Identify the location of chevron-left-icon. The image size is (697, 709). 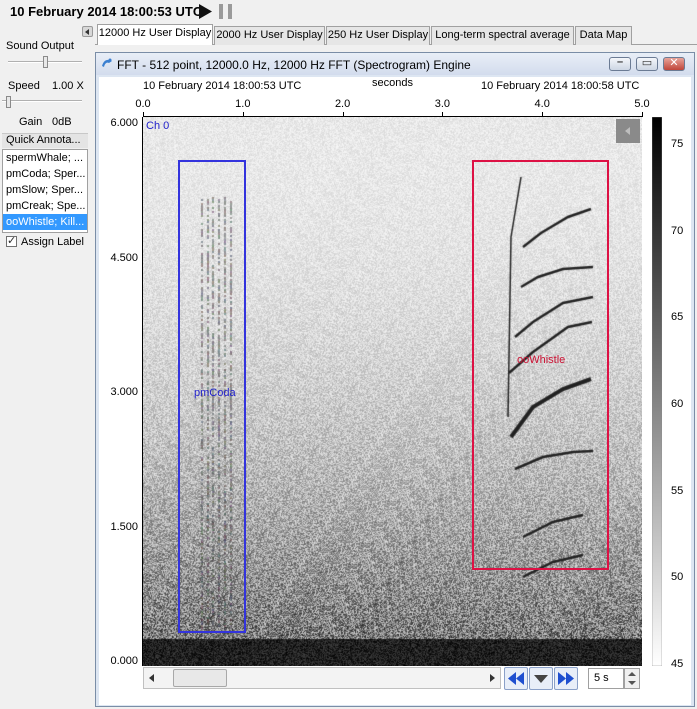
(151, 678).